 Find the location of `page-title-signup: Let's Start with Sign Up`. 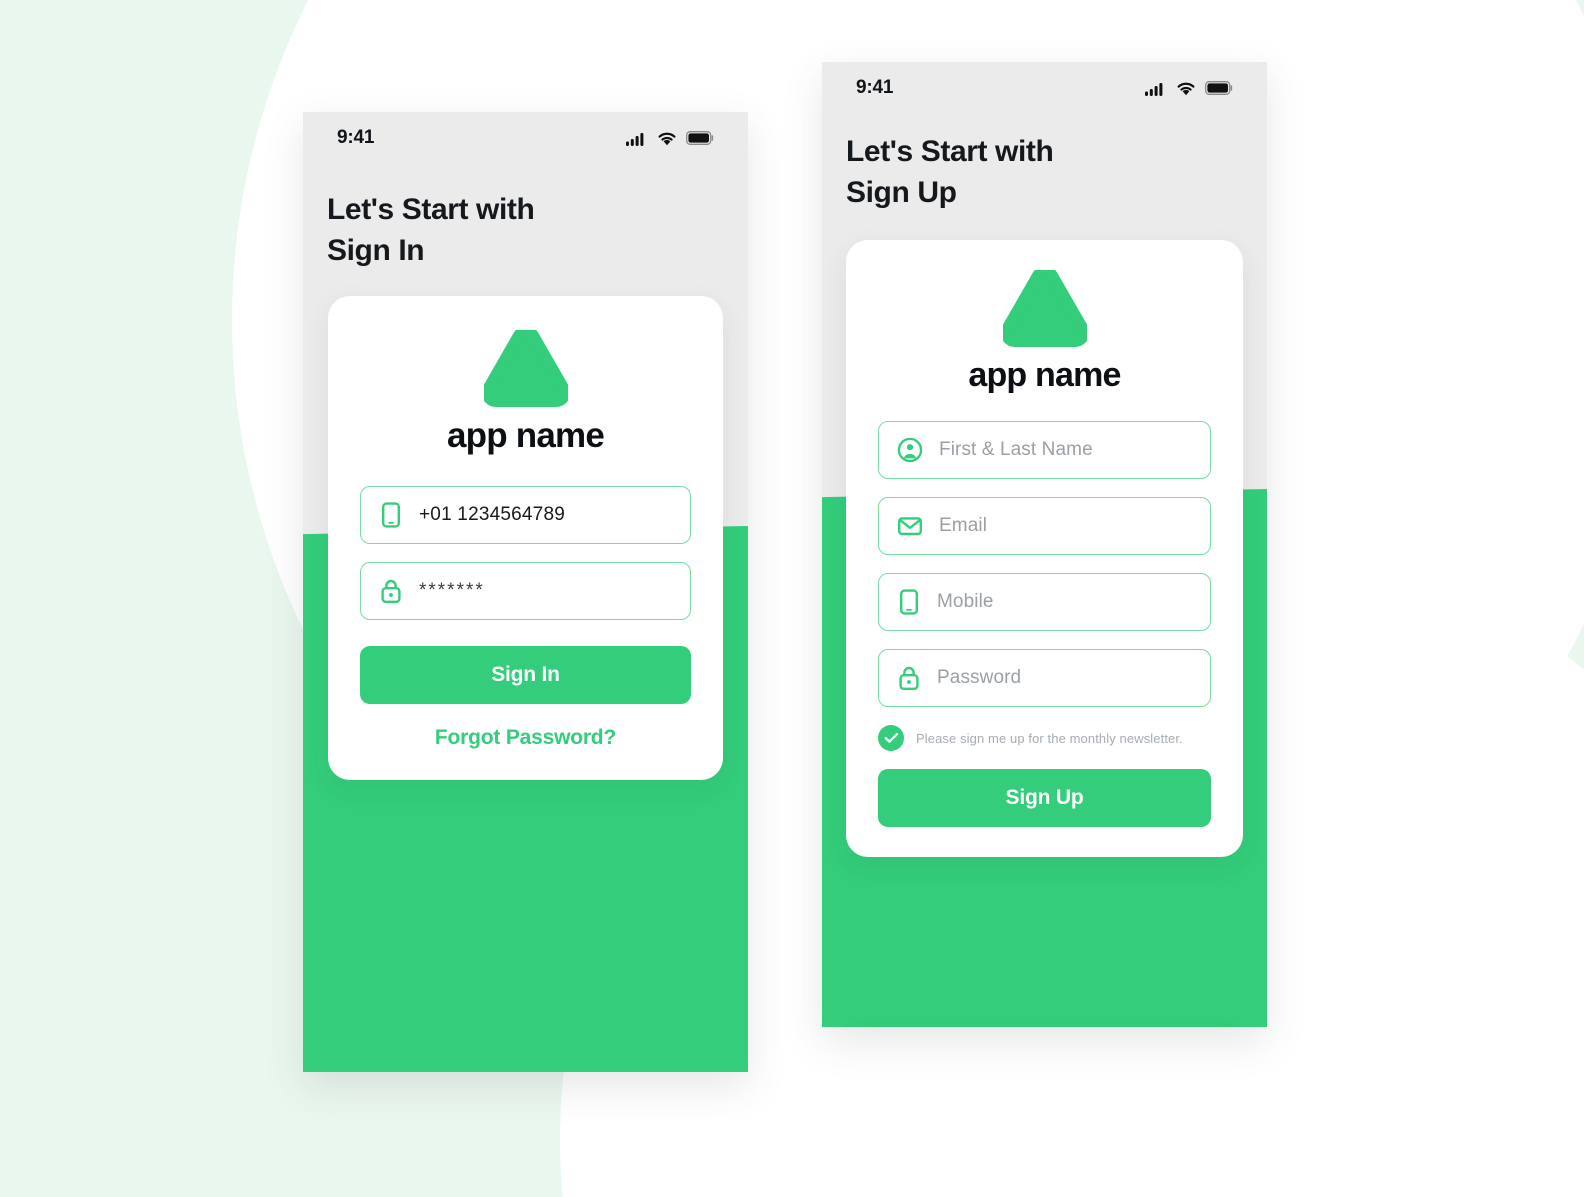

page-title-signup: Let's Start with Sign Up is located at coordinates (1044, 173).